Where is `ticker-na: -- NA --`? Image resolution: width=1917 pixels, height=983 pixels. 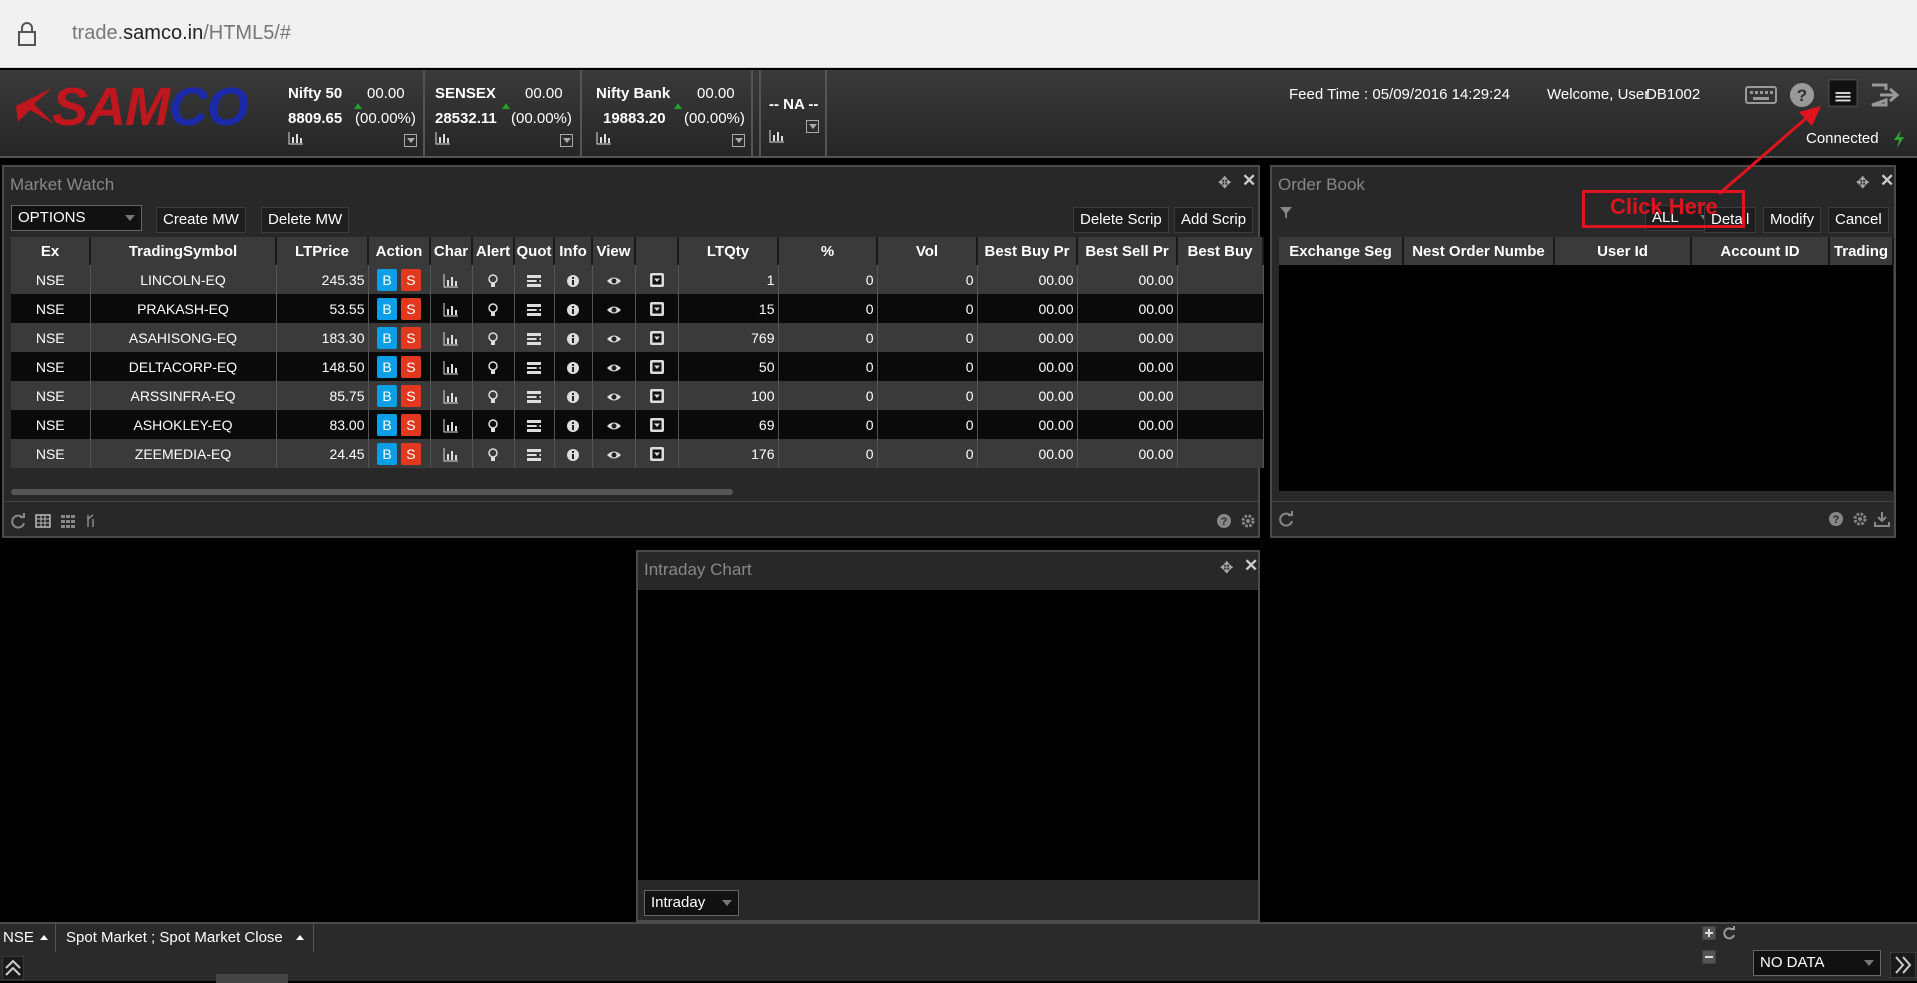 ticker-na: -- NA -- is located at coordinates (793, 114).